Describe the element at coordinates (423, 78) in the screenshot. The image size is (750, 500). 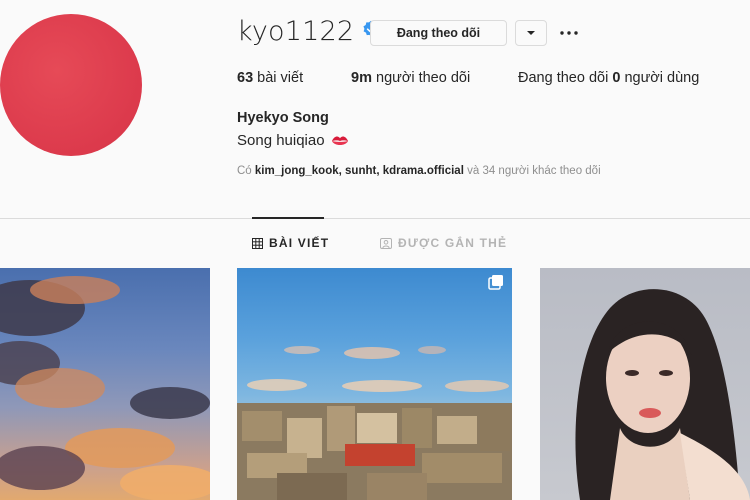
I see `followers-label: người theo dõi` at that location.